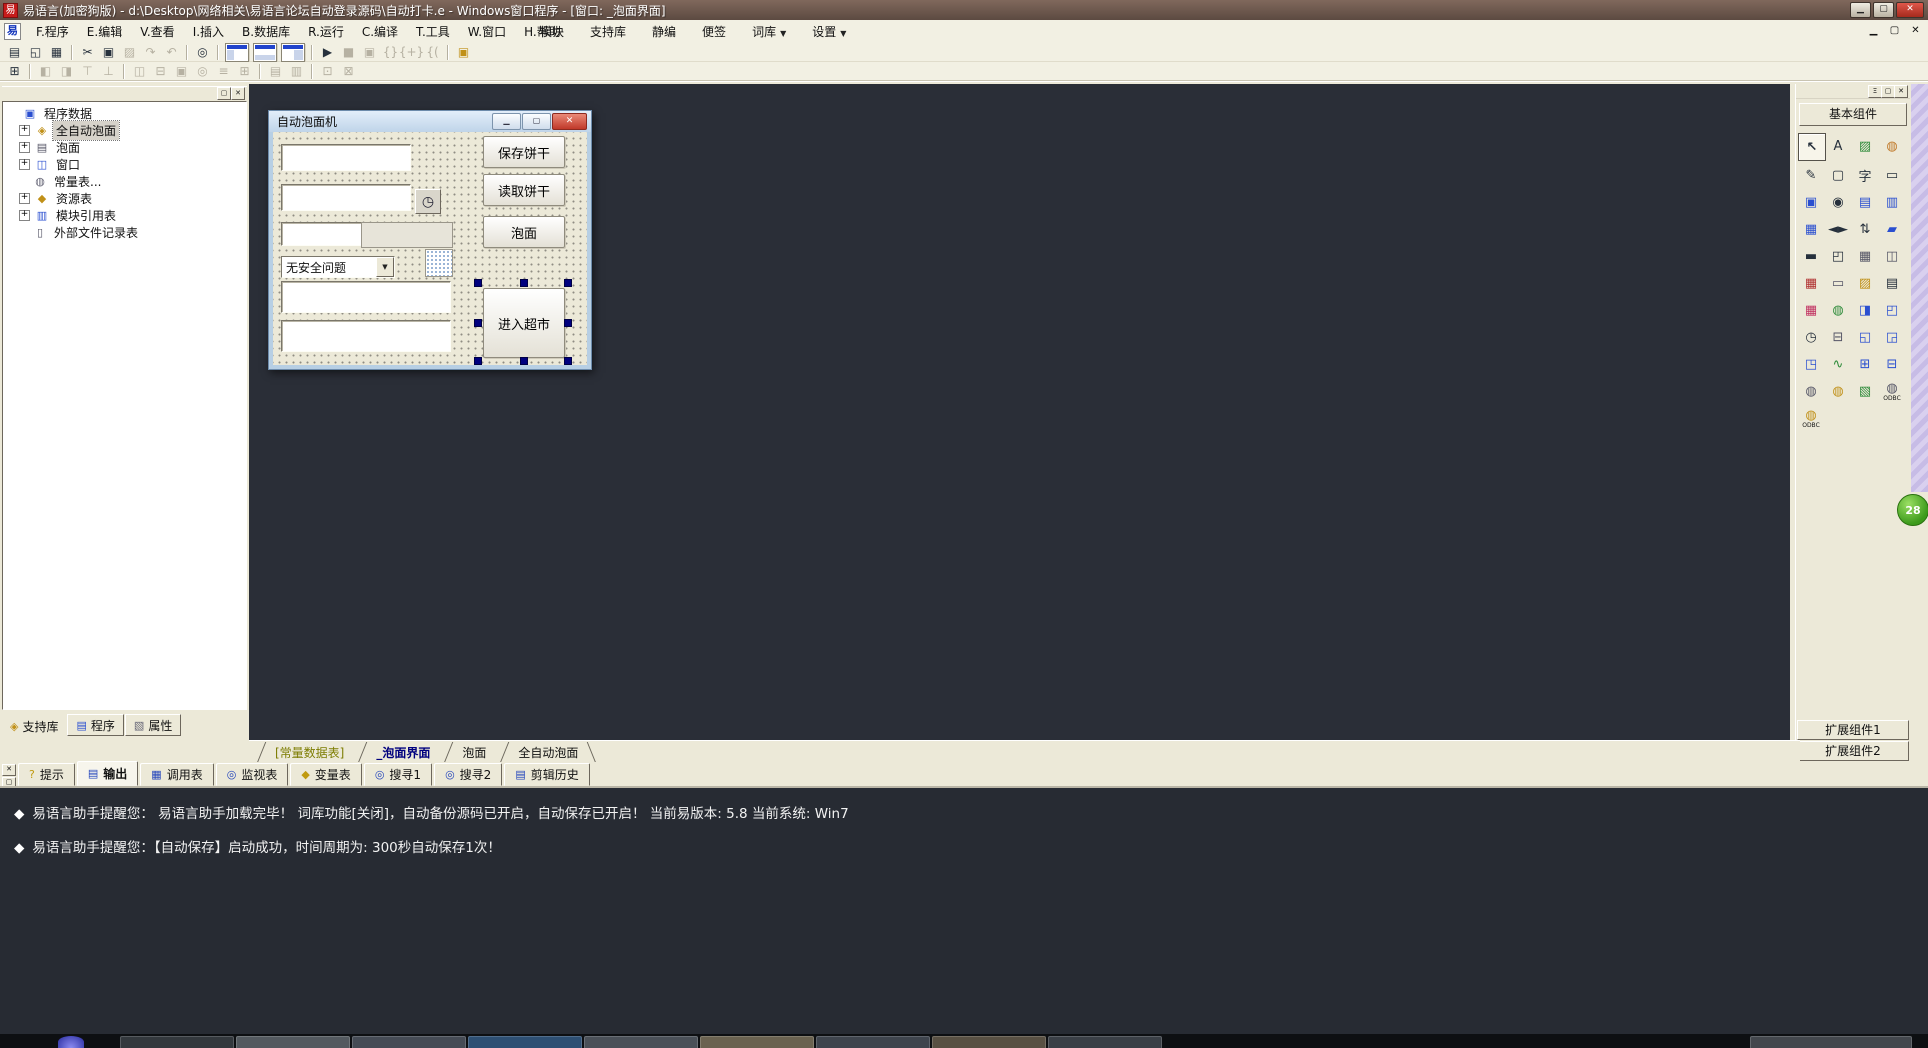  Describe the element at coordinates (157, 31) in the screenshot. I see `menu-item-2: V.查看` at that location.